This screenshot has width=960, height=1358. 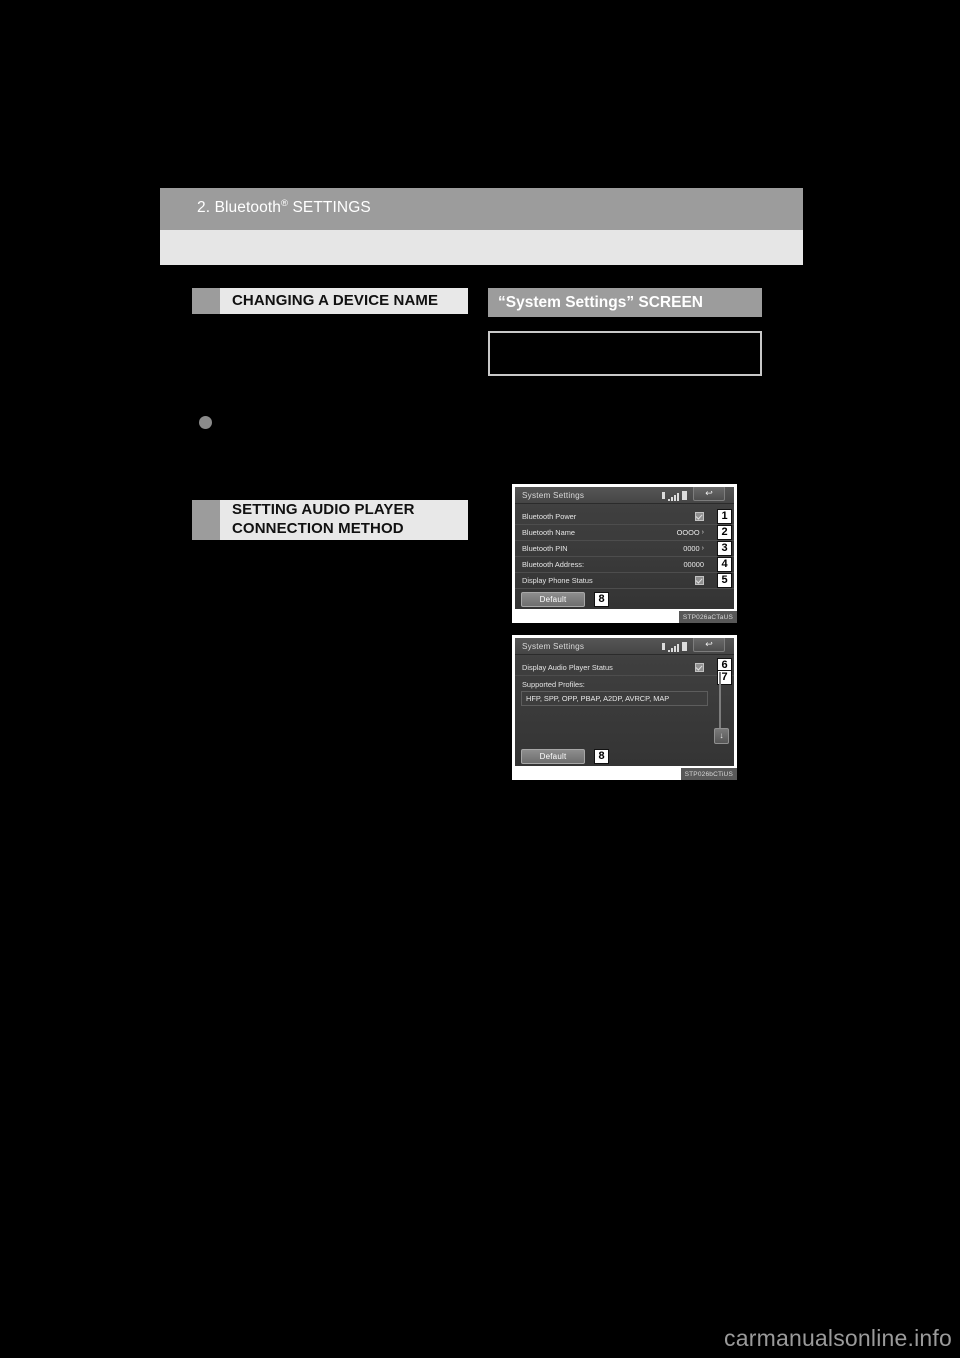 I want to click on callout-number: 3, so click(x=724, y=548).